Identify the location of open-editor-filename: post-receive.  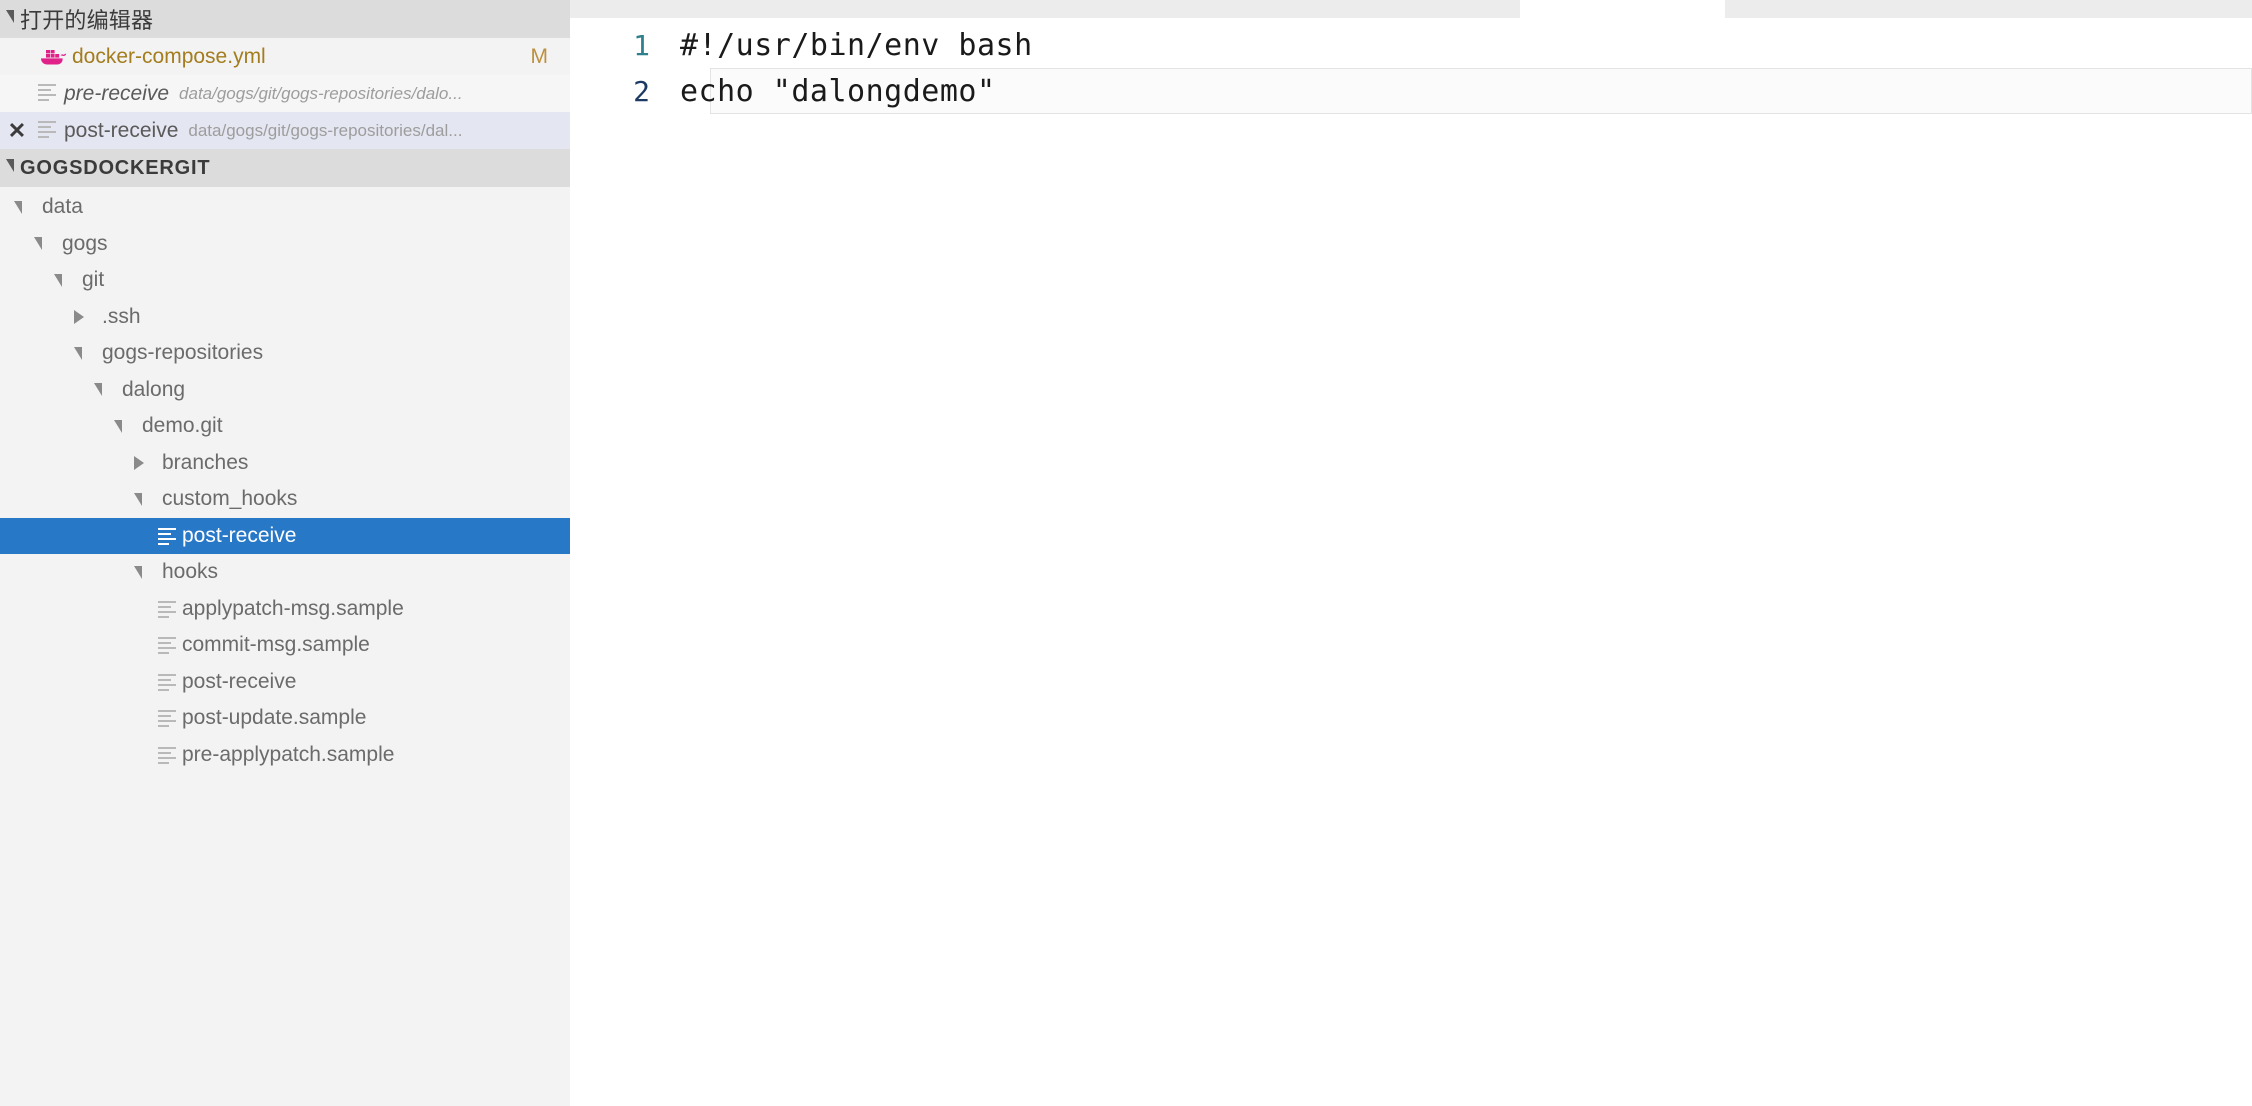
(121, 130).